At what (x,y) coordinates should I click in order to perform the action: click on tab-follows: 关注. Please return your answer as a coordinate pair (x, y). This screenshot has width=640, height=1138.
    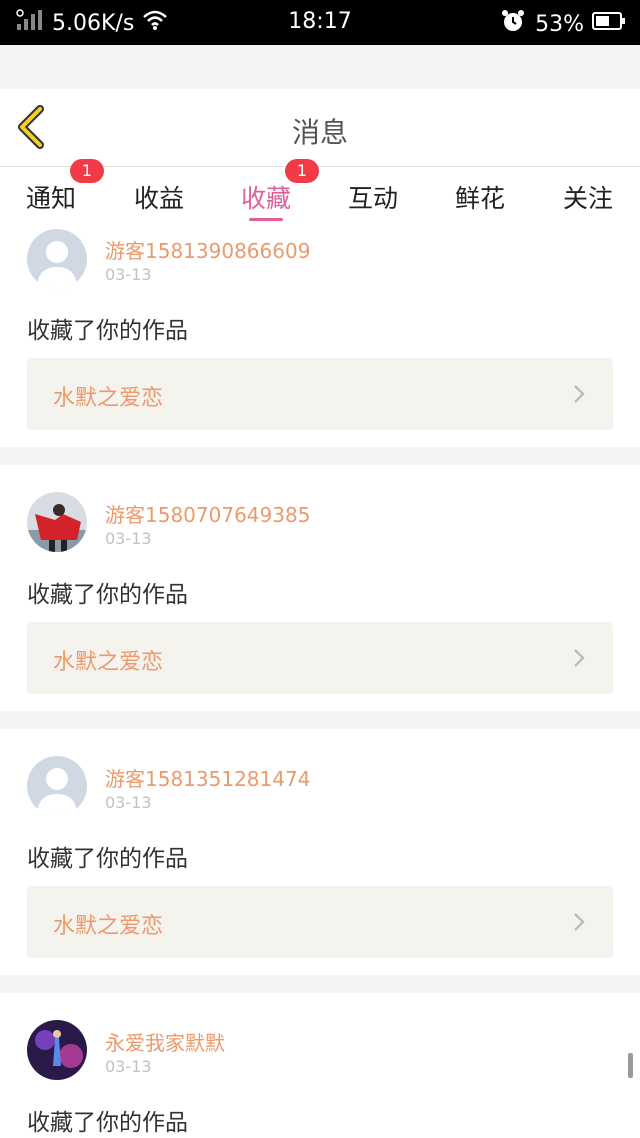
    Looking at the image, I should click on (588, 196).